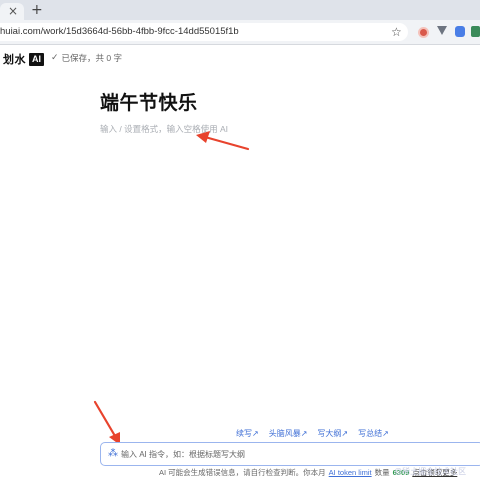 The height and width of the screenshot is (480, 480). Describe the element at coordinates (164, 129) in the screenshot. I see `document-body-placeholder: 输入 / 设置格式，输入空格使用 AI` at that location.